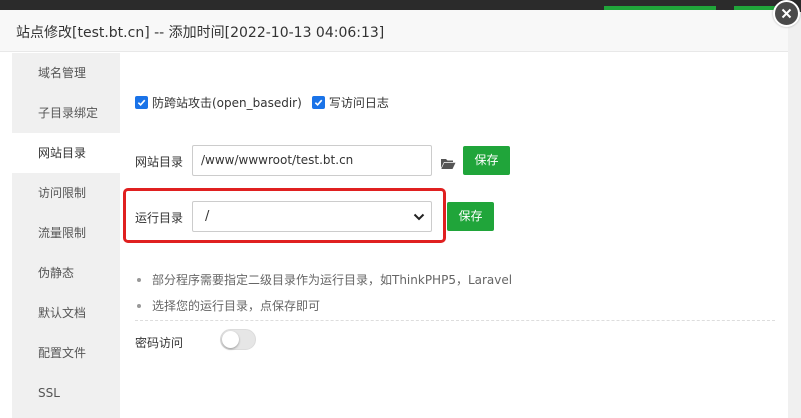 The width and height of the screenshot is (801, 418). Describe the element at coordinates (312, 160) in the screenshot. I see `site-directory-input: /www/wwwroot/test.bt.cn` at that location.